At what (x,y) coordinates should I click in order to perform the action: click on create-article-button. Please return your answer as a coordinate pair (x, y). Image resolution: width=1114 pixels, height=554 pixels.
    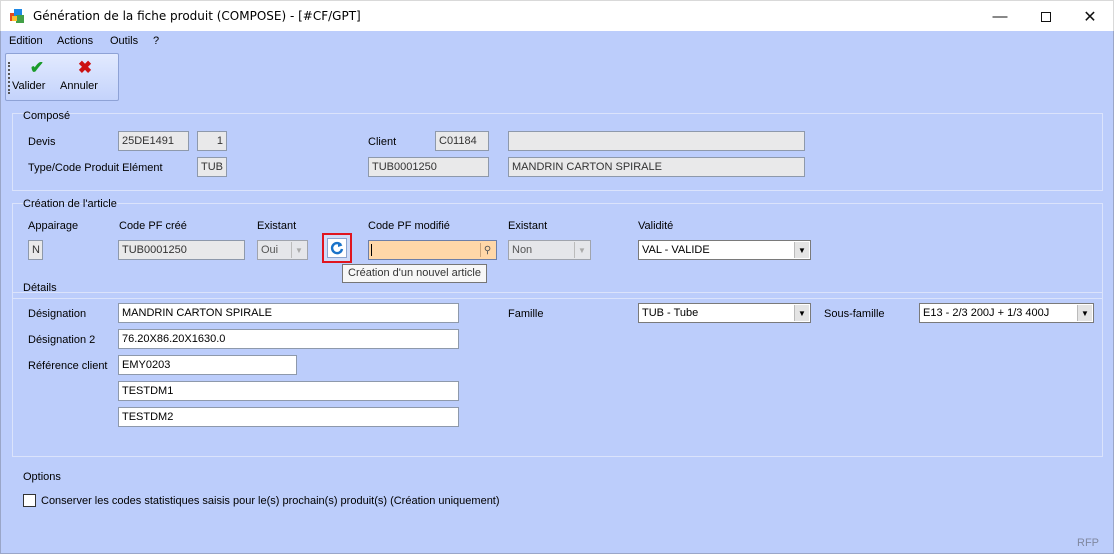
    Looking at the image, I should click on (337, 248).